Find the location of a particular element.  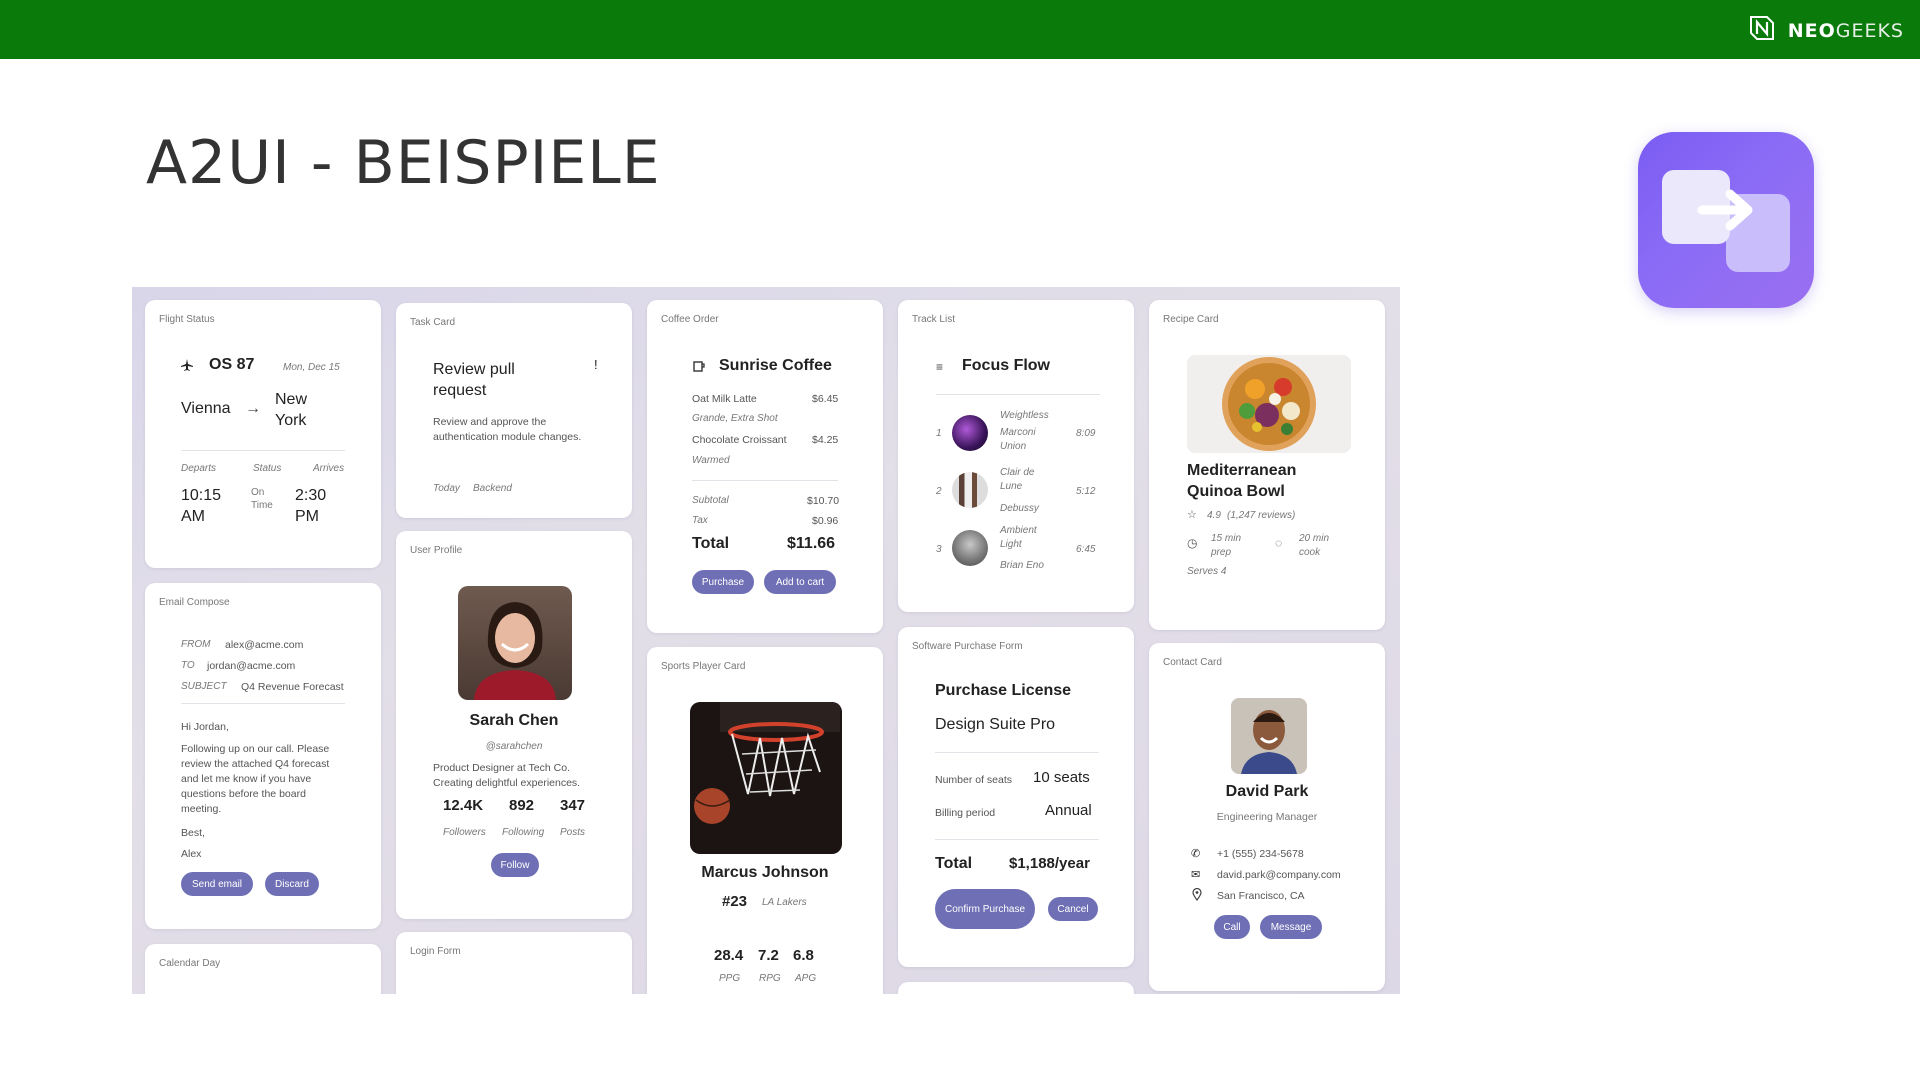

track-duration: 5:12 is located at coordinates (1086, 491).